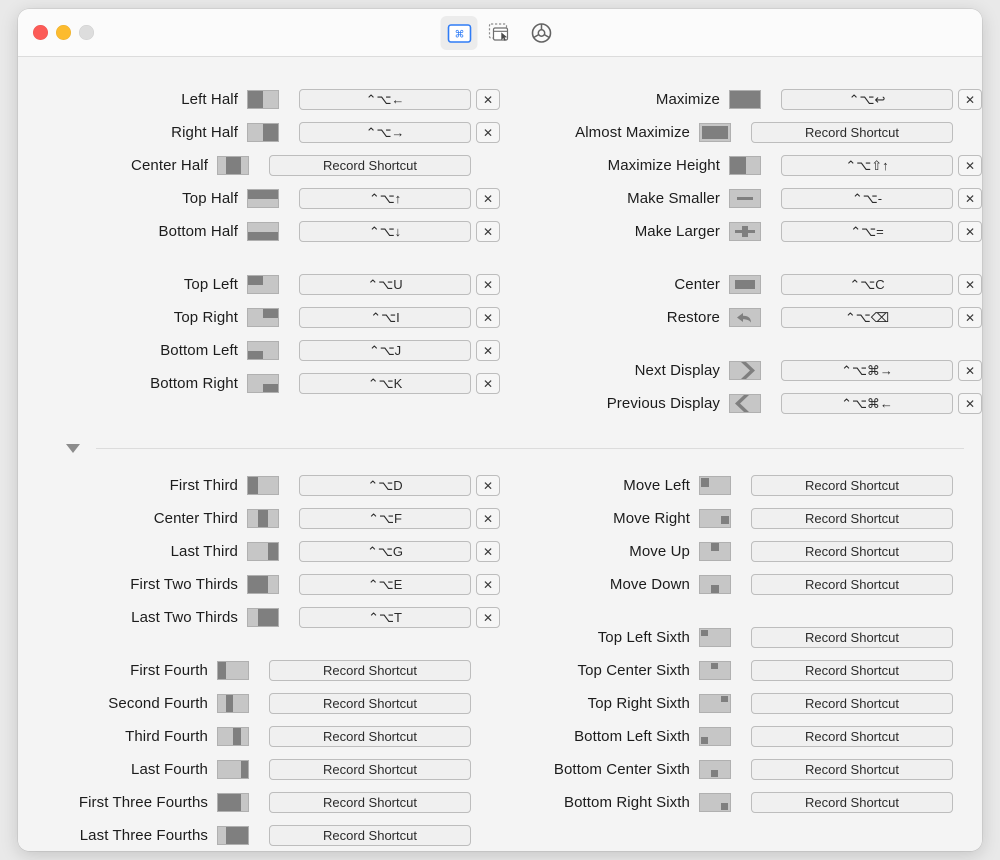 The image size is (1000, 860). Describe the element at coordinates (194, 383) in the screenshot. I see `action-label: Bottom Right` at that location.